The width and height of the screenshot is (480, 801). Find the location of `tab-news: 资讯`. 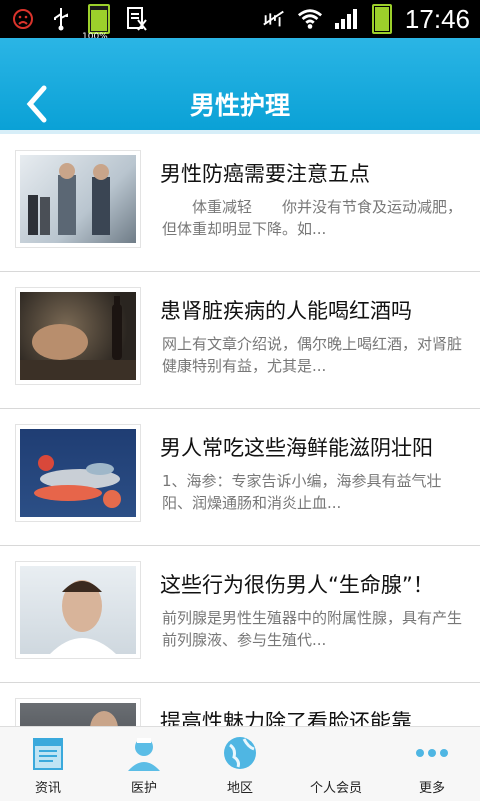

tab-news: 资讯 is located at coordinates (48, 764).